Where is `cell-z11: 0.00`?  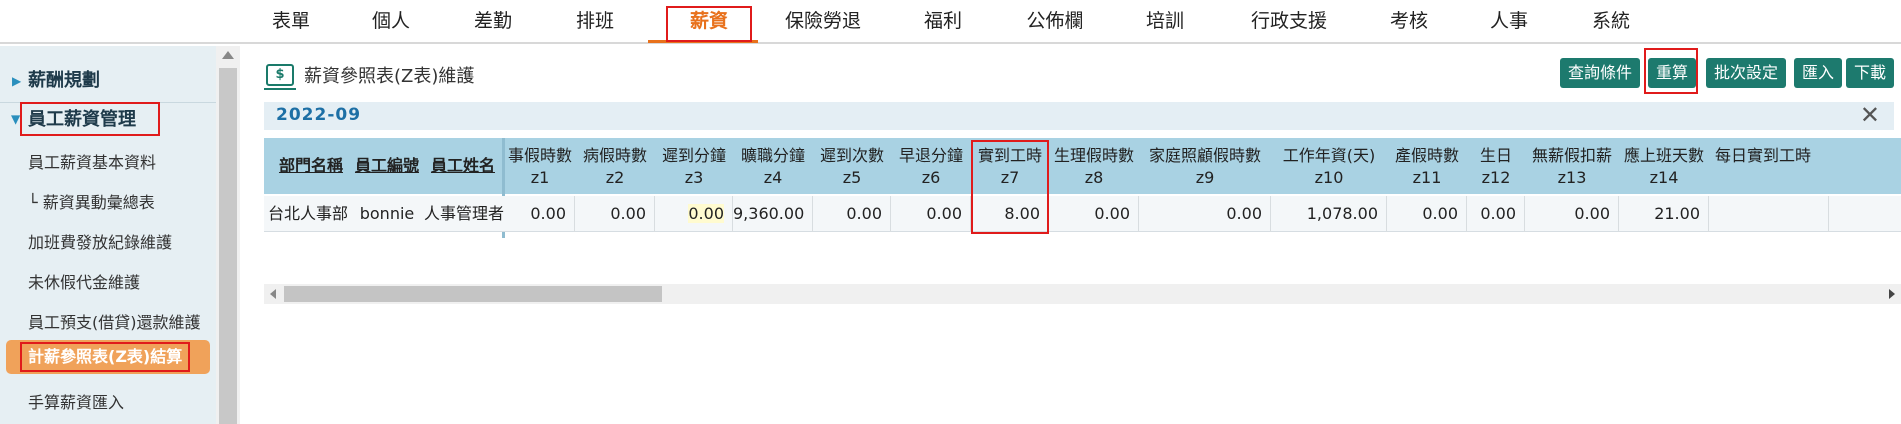
cell-z11: 0.00 is located at coordinates (1427, 214).